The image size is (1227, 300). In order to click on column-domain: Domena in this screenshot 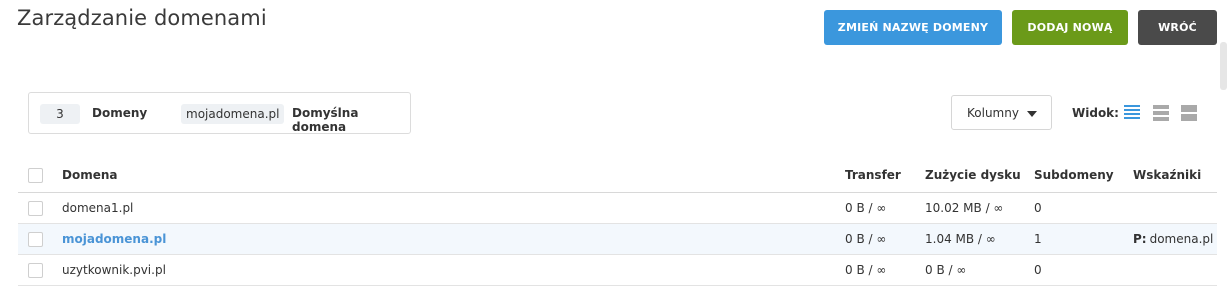, I will do `click(90, 175)`.